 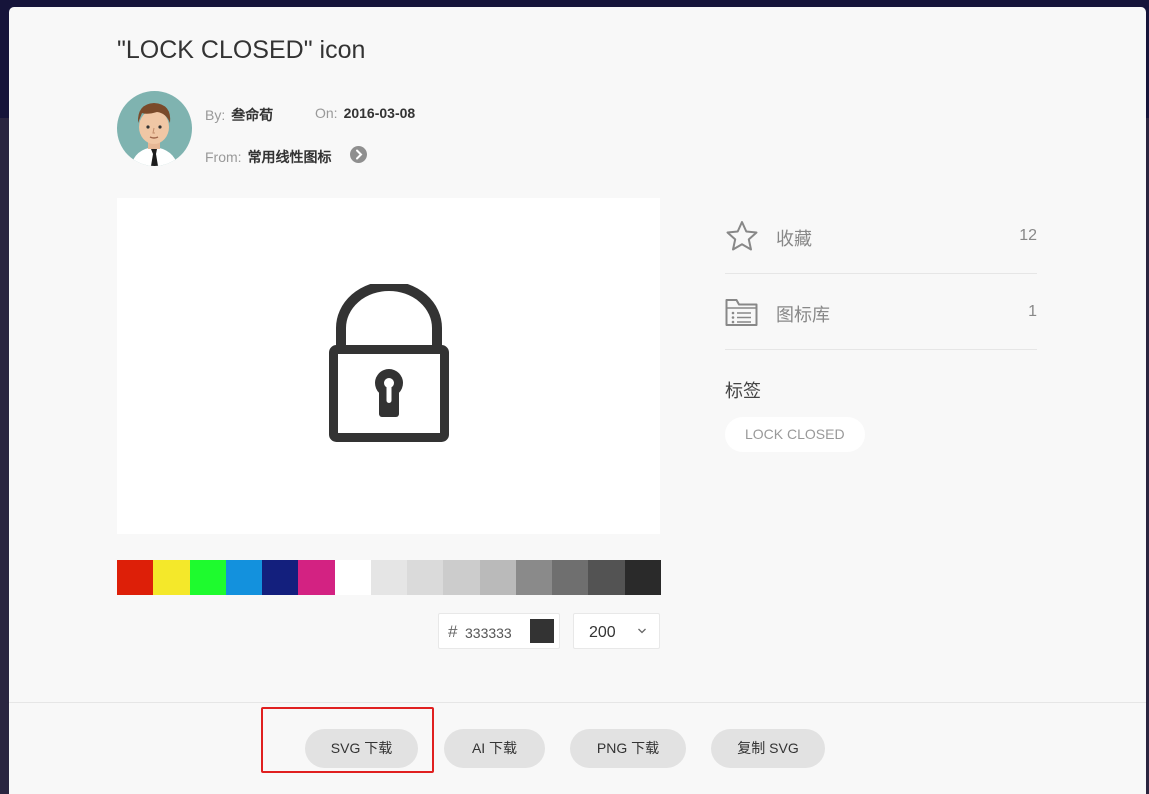 I want to click on folder-list-icon, so click(x=741, y=312).